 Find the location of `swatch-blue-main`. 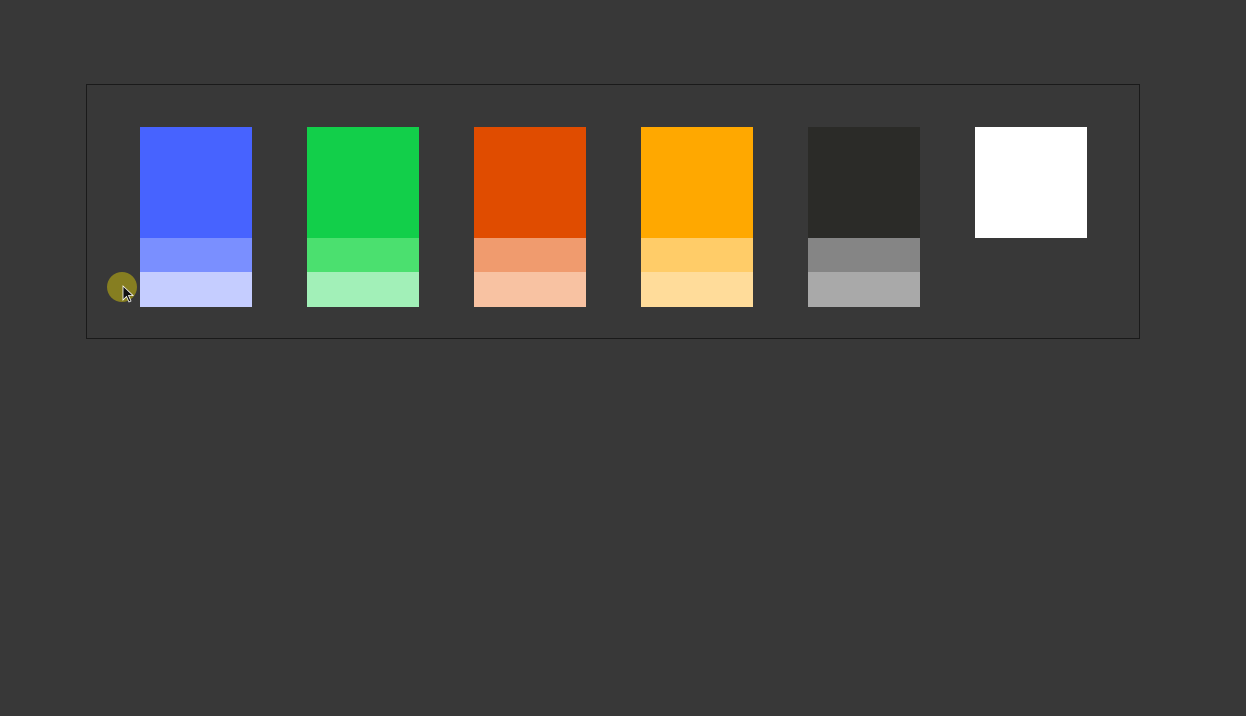

swatch-blue-main is located at coordinates (196, 182).